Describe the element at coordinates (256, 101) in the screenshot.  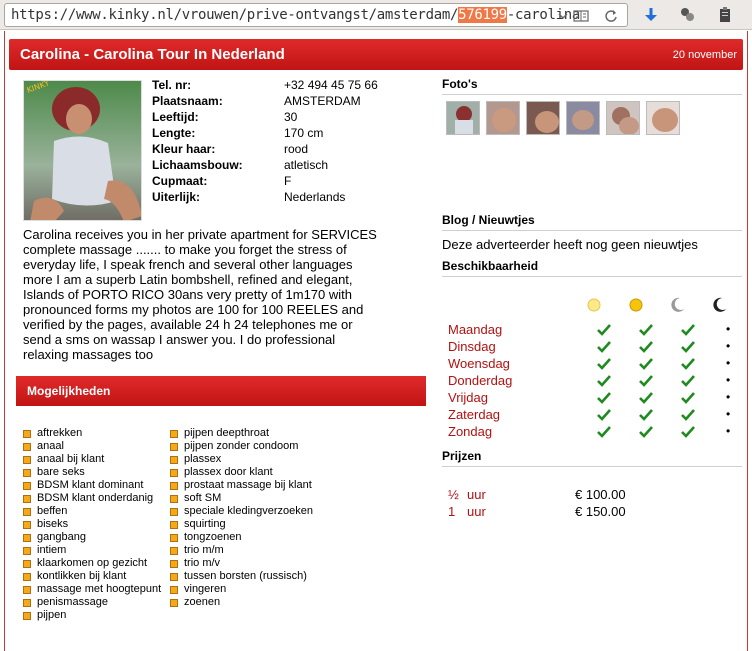
I see `info-row-plaats: Plaatsnaam: AMSTERDAM` at that location.